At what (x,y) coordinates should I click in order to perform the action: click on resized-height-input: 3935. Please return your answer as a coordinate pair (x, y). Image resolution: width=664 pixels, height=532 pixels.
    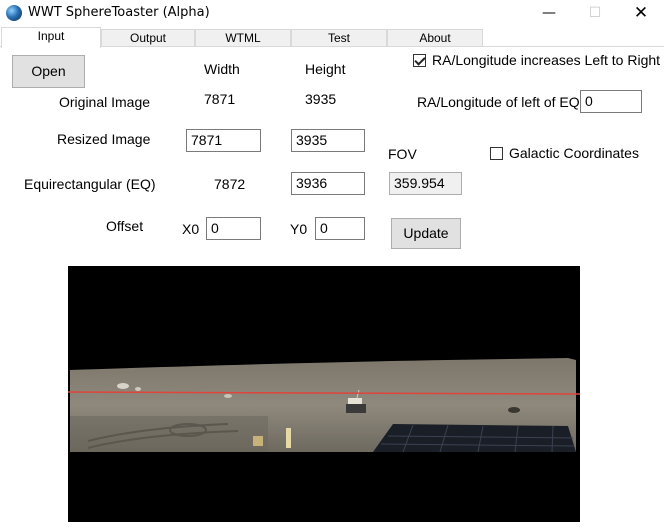
    Looking at the image, I should click on (328, 140).